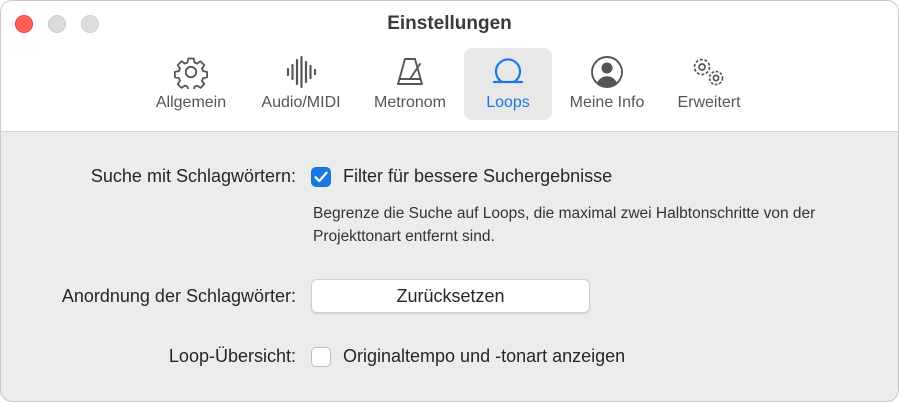 The height and width of the screenshot is (402, 899). I want to click on tab-label: Loops, so click(508, 102).